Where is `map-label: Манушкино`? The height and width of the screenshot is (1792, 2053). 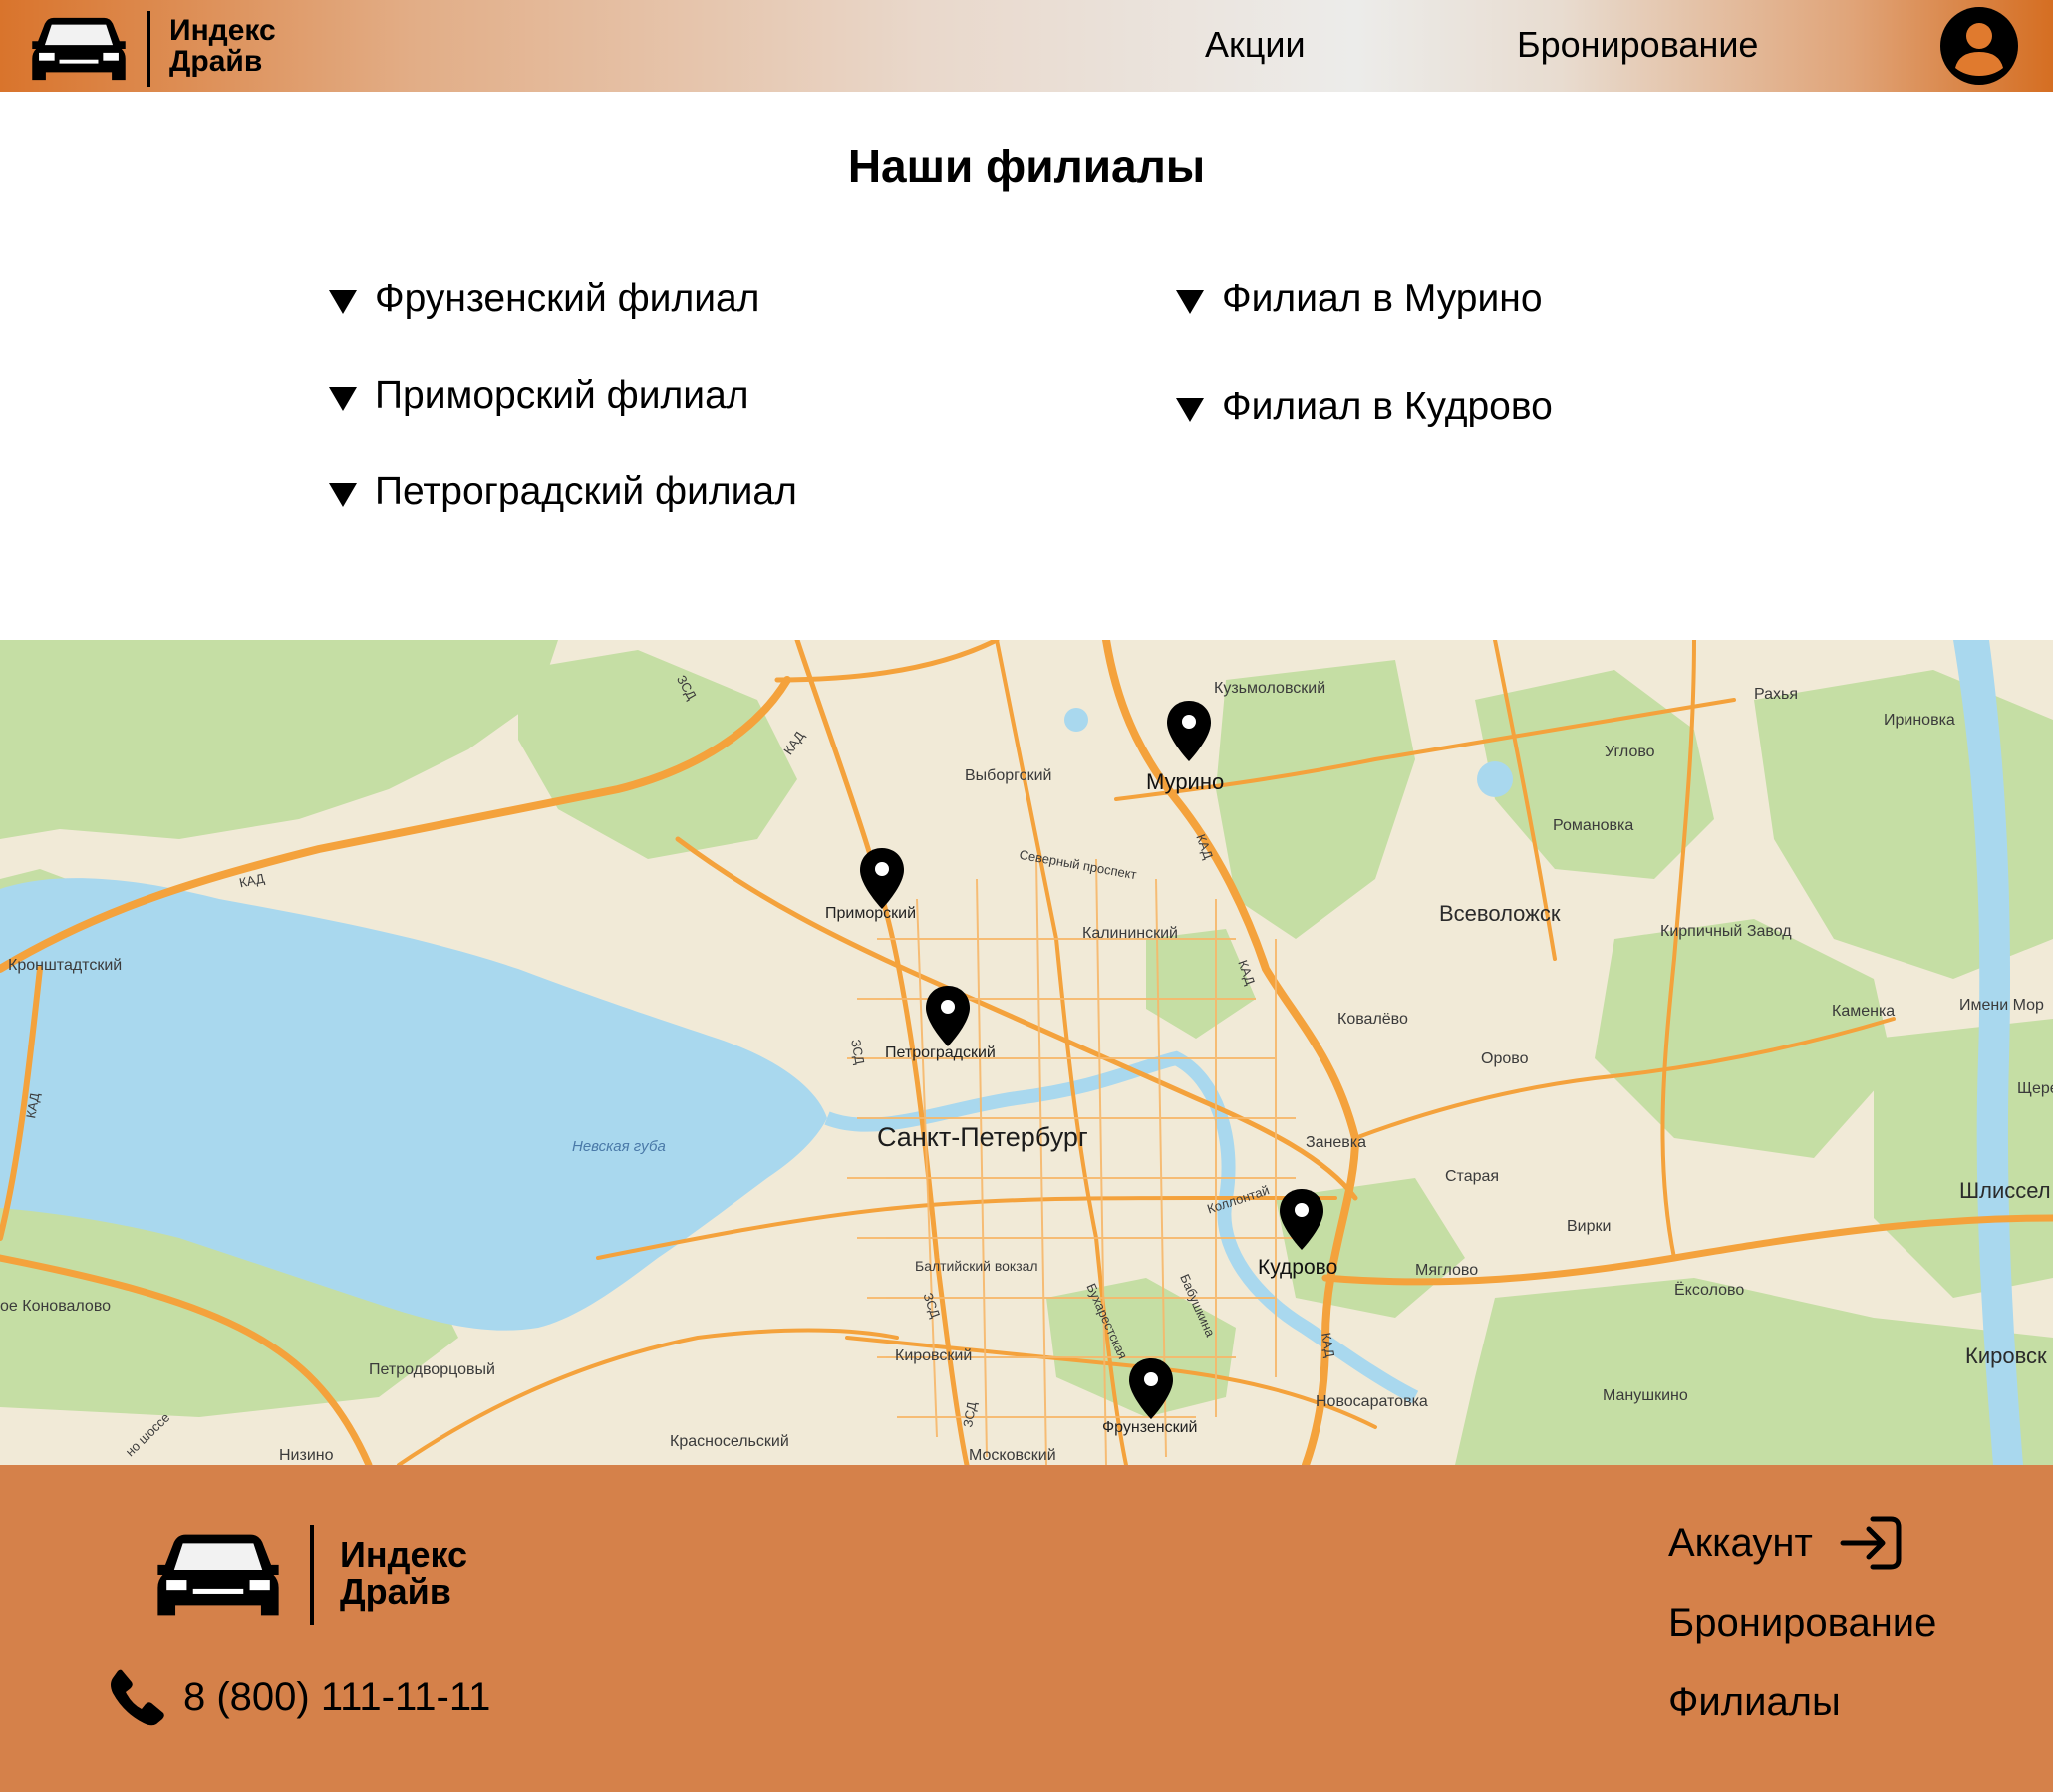
map-label: Манушкино is located at coordinates (1645, 1395).